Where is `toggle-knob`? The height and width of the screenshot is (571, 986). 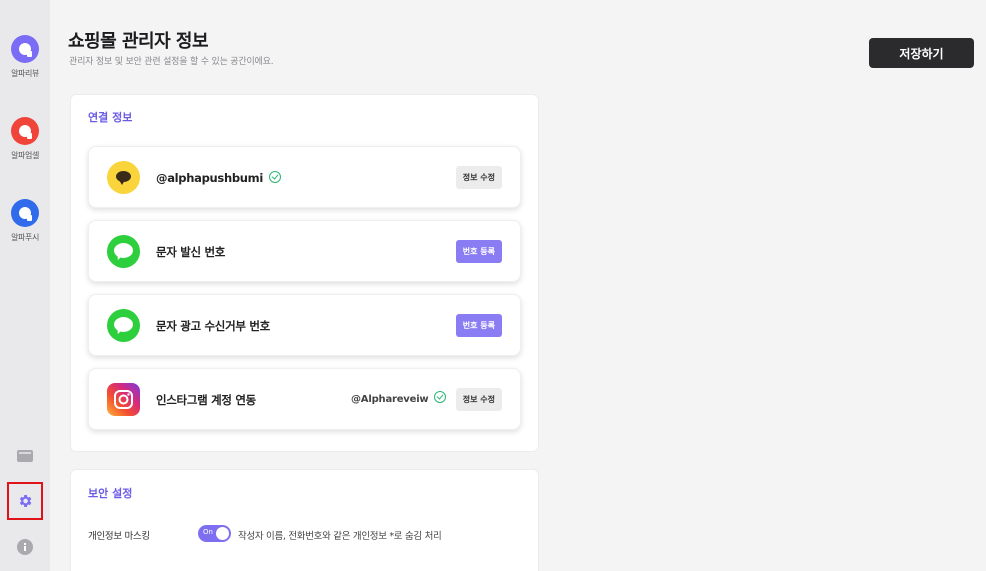
toggle-knob is located at coordinates (222, 533).